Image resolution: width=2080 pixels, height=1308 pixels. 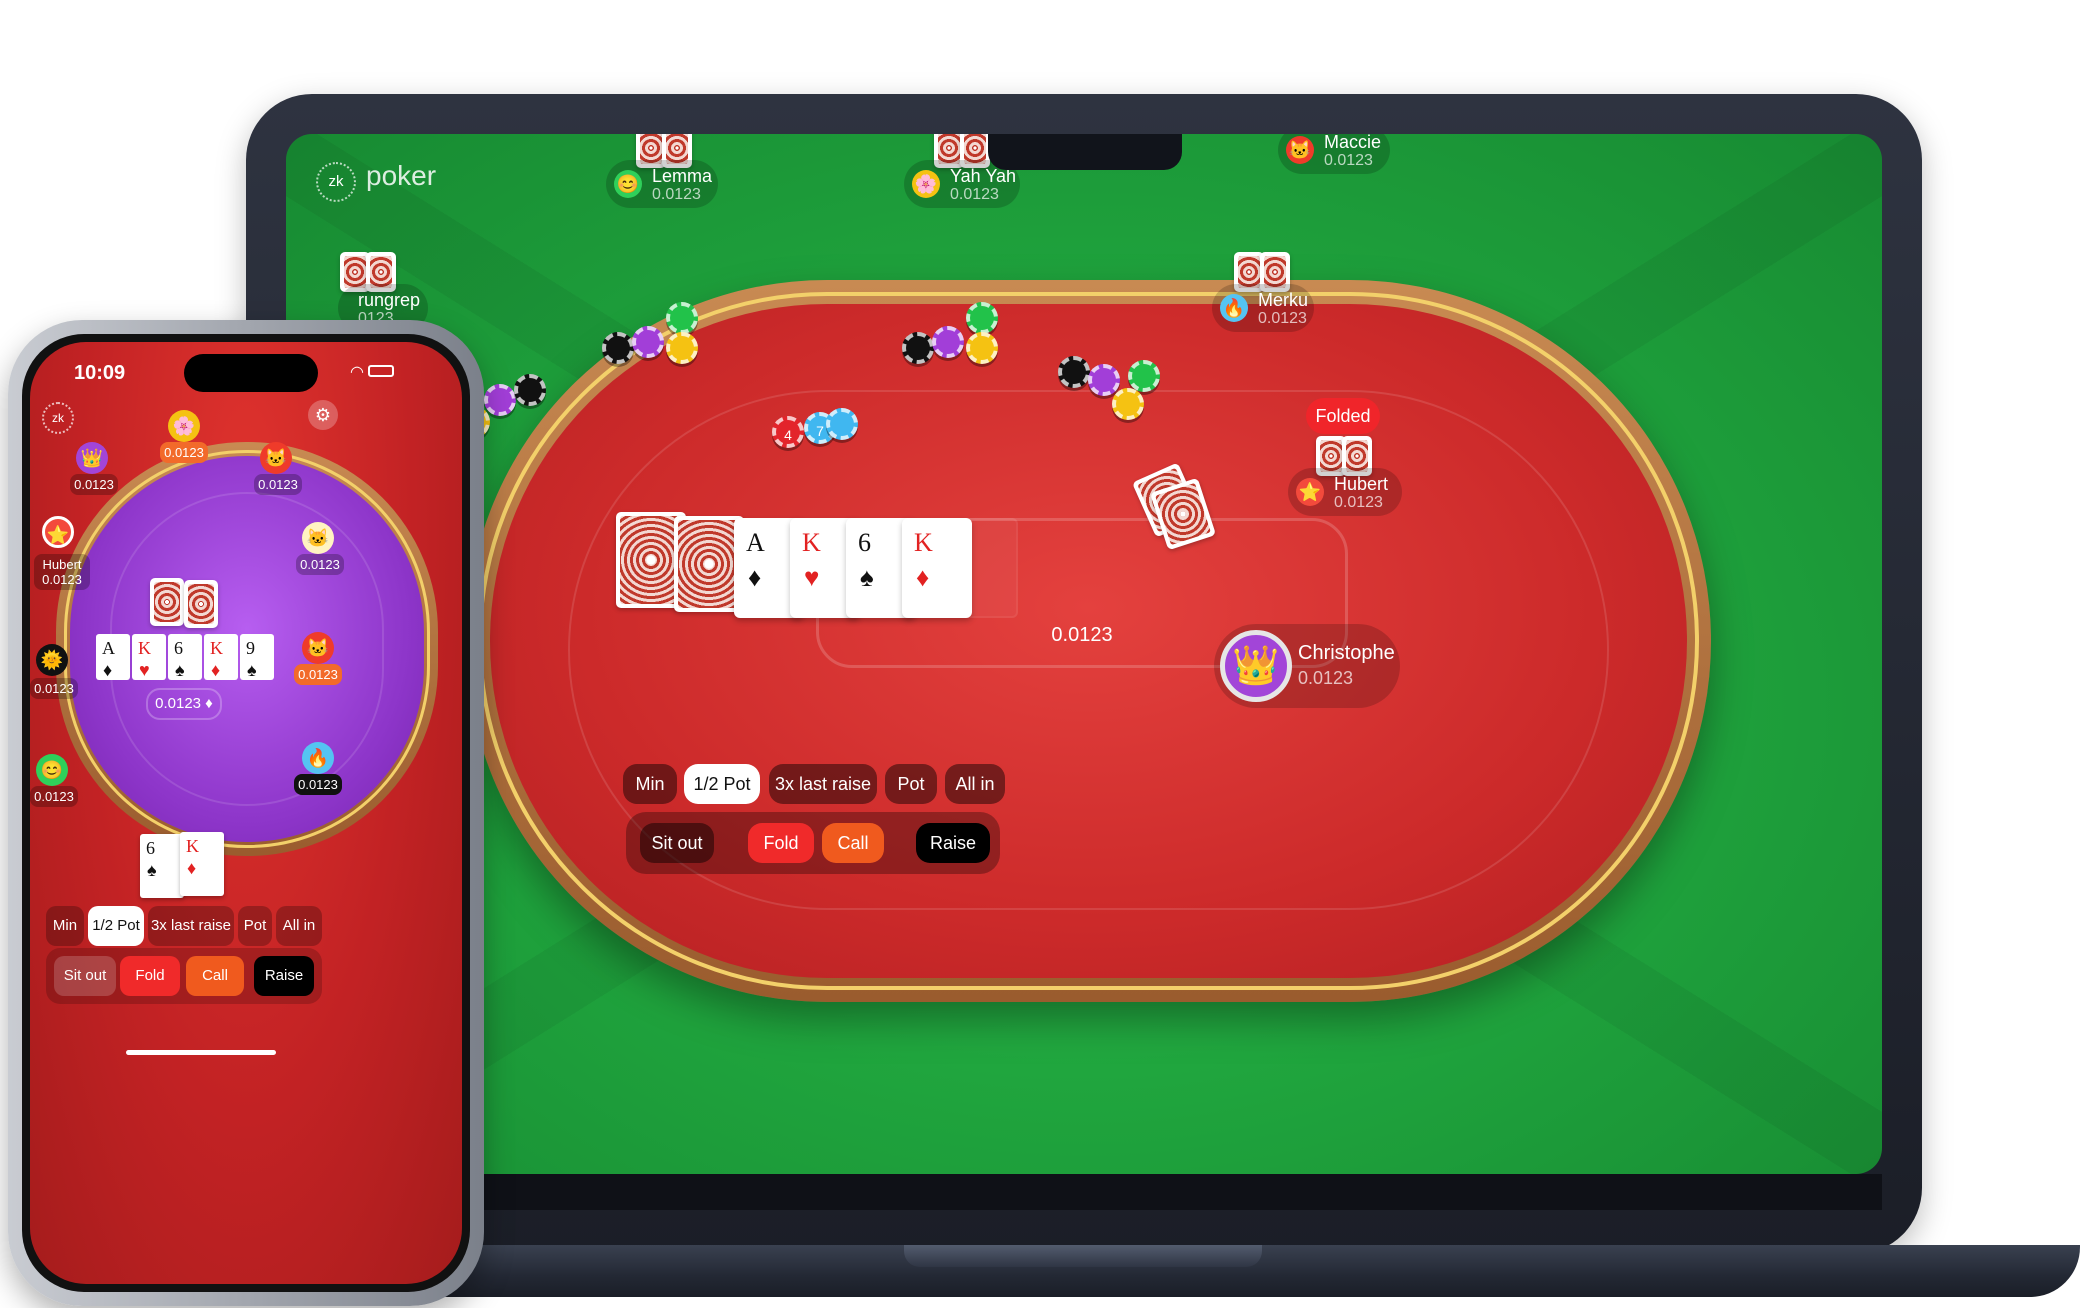 I want to click on player-seat-maccie: 🐱 Maccie 0.0123, so click(x=1334, y=154).